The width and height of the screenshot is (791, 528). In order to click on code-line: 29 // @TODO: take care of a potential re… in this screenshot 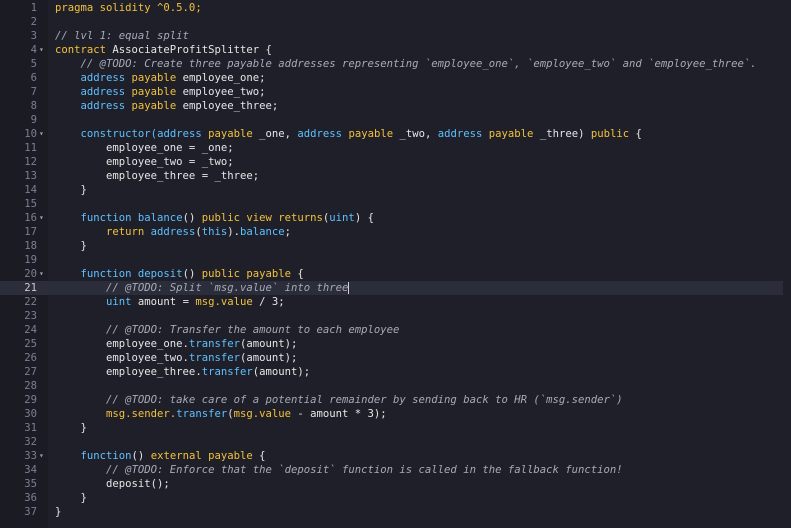, I will do `click(395, 400)`.